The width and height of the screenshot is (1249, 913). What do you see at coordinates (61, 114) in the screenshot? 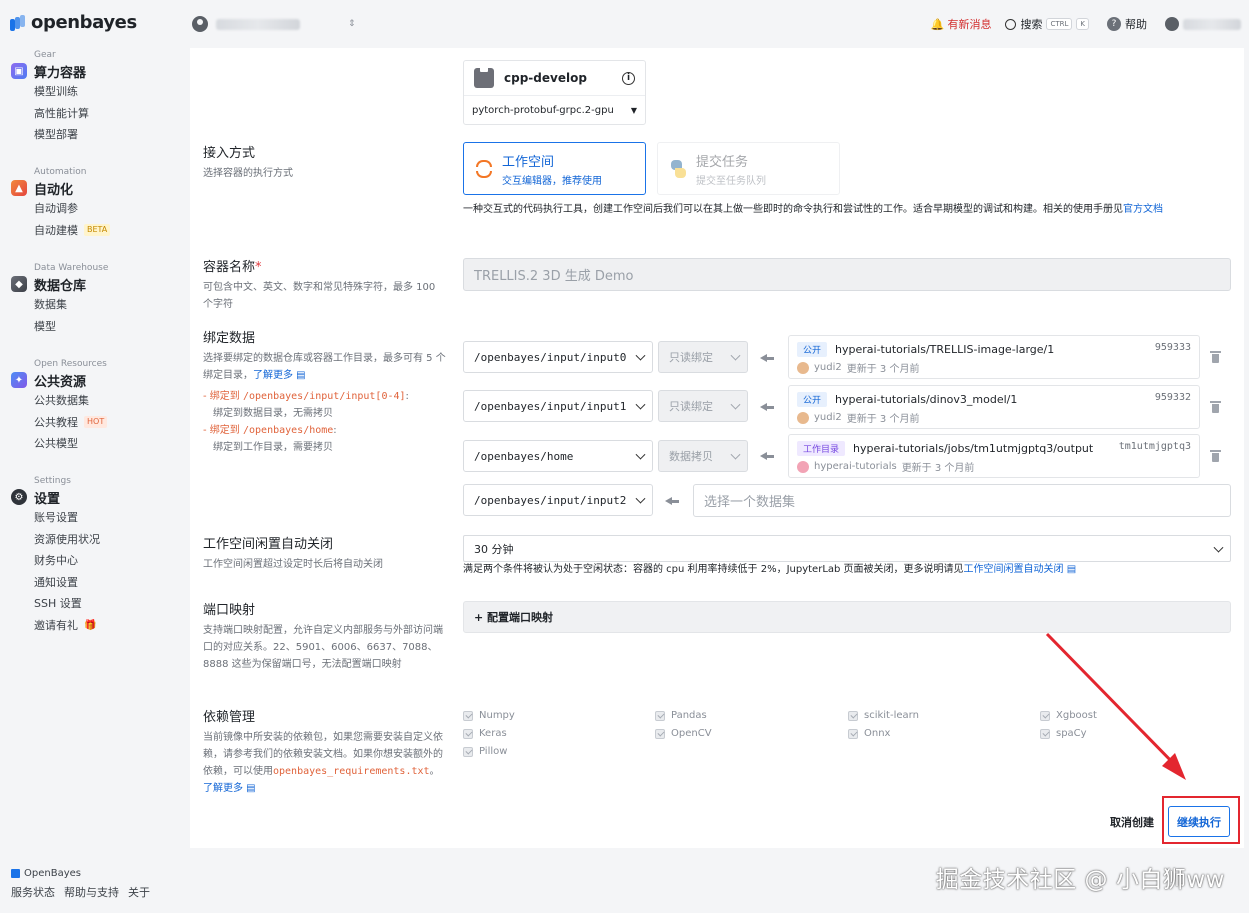
I see `sidebar-item-hpc: 高性能计算` at bounding box center [61, 114].